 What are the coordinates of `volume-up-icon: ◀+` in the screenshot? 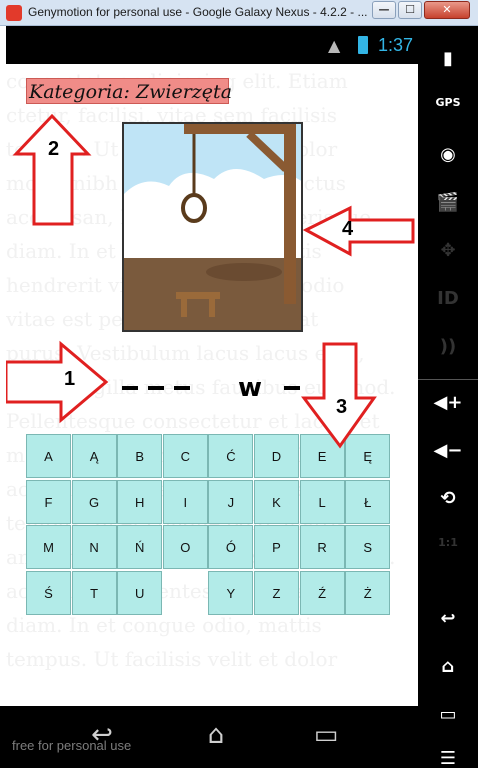 It's located at (448, 408).